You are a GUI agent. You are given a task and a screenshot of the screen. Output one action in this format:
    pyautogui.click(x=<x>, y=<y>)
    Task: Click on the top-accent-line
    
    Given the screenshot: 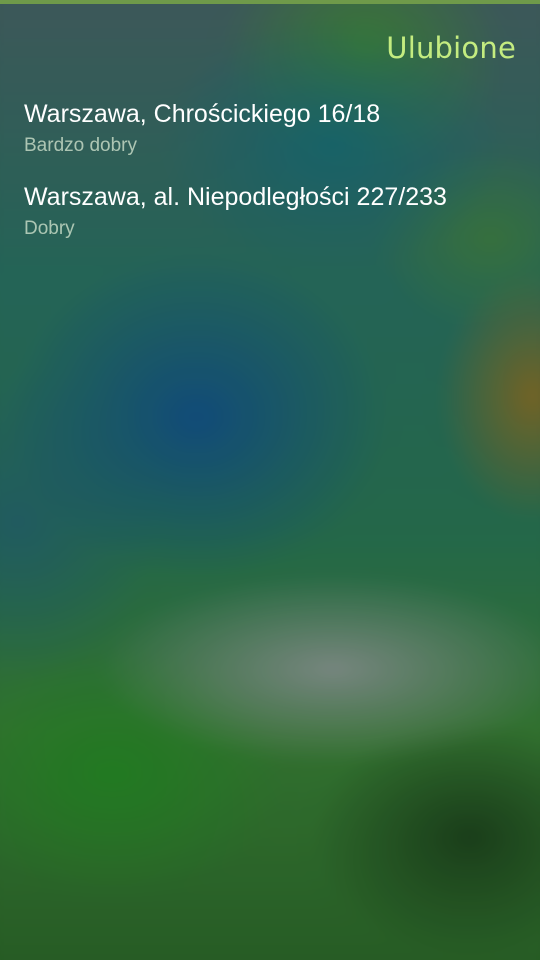 What is the action you would take?
    pyautogui.click(x=270, y=2)
    